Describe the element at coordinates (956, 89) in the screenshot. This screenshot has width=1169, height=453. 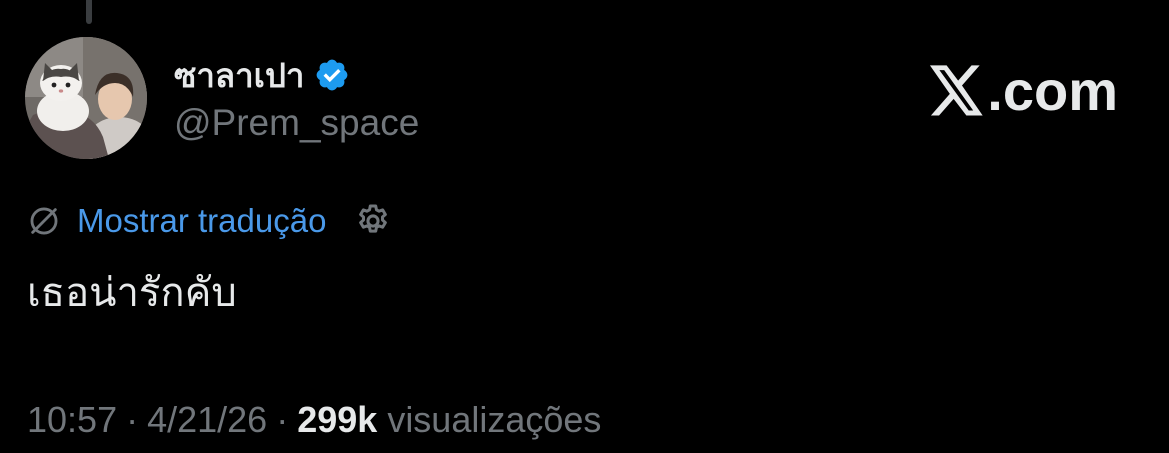
I see `x-logo-icon` at that location.